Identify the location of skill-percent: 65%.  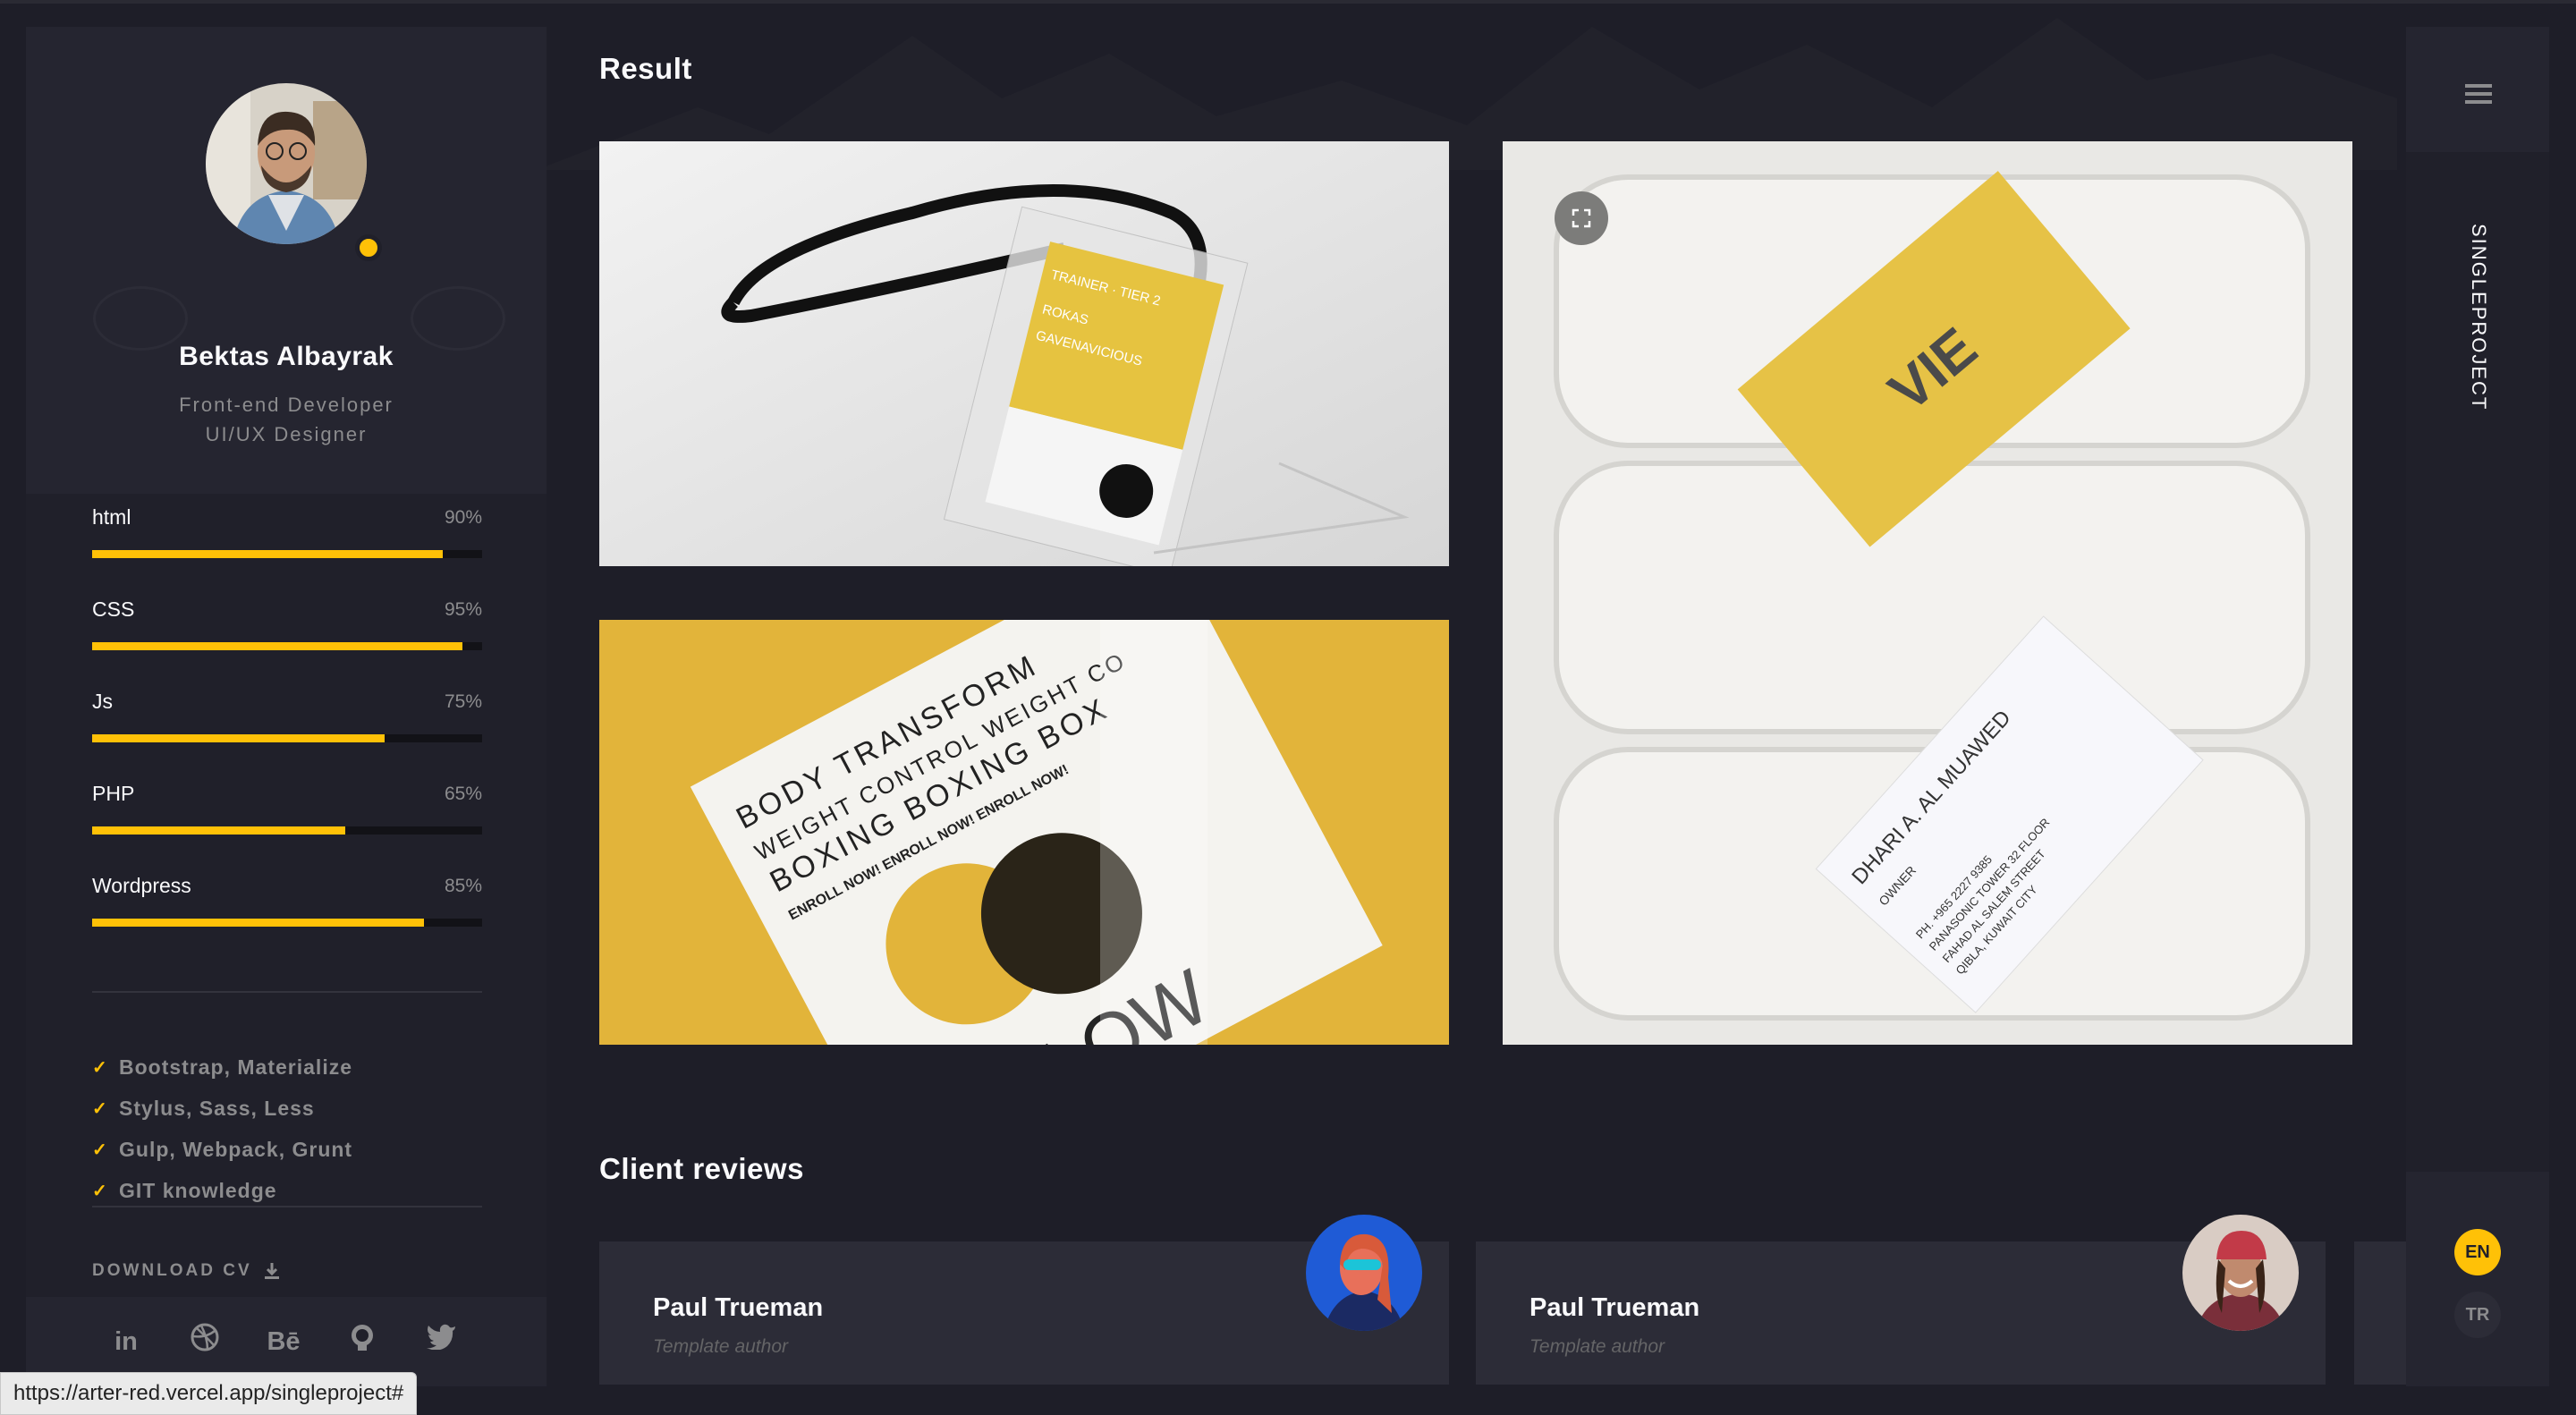
(463, 794).